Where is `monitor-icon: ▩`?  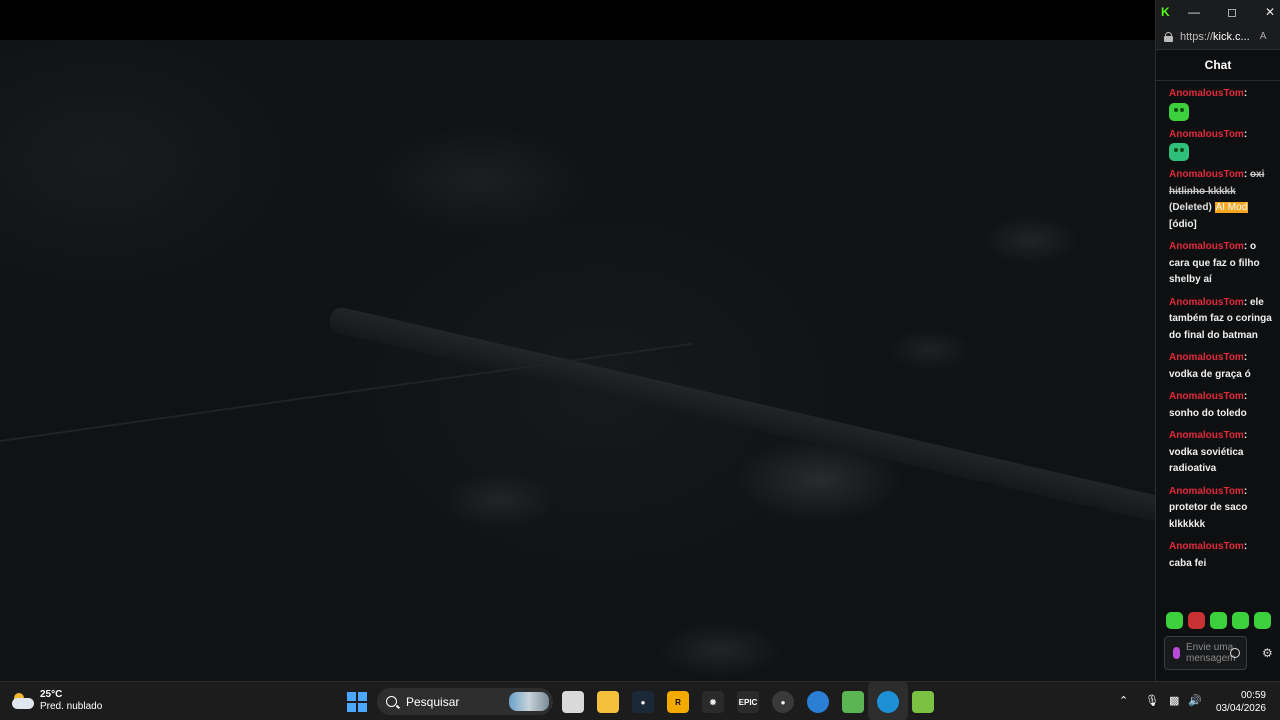
monitor-icon: ▩ is located at coordinates (1174, 700).